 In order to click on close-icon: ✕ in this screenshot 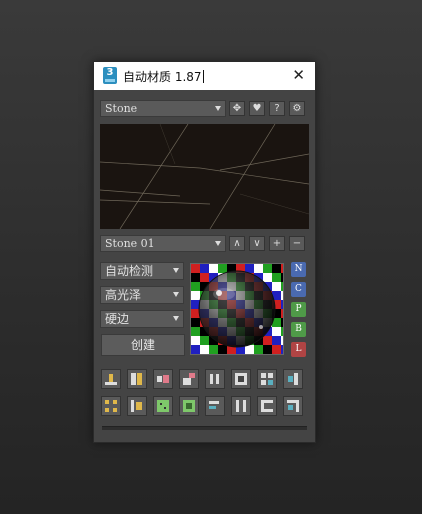, I will do `click(298, 75)`.